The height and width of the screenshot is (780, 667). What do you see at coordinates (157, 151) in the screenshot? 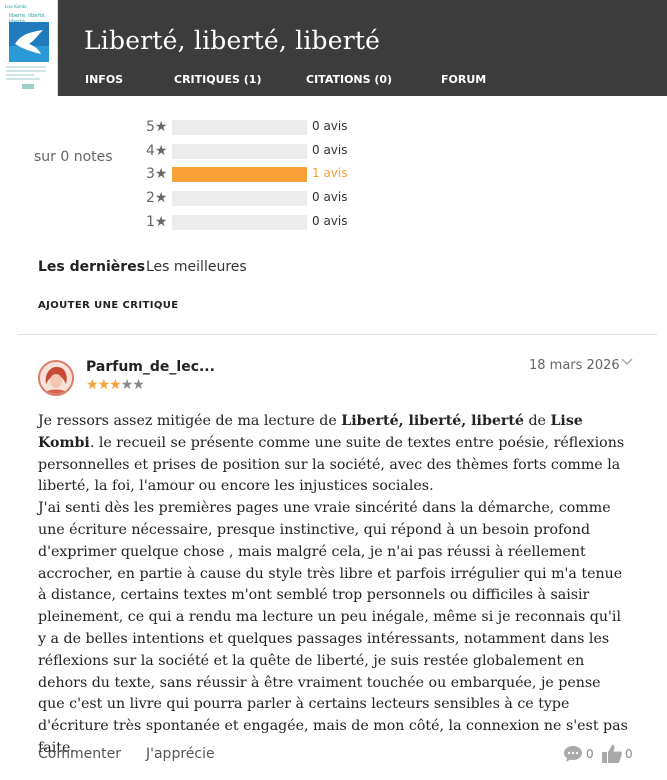
I see `rating-row-label: 4★` at bounding box center [157, 151].